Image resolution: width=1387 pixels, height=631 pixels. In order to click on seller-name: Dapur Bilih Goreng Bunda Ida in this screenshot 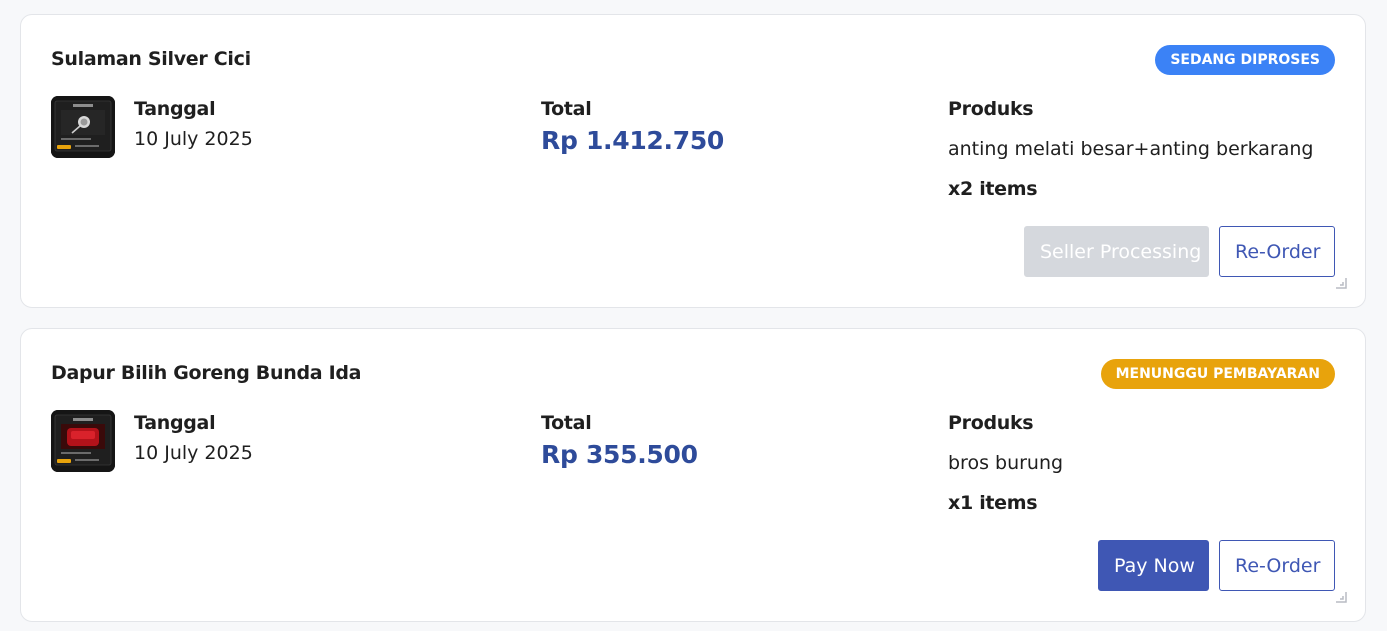, I will do `click(206, 373)`.